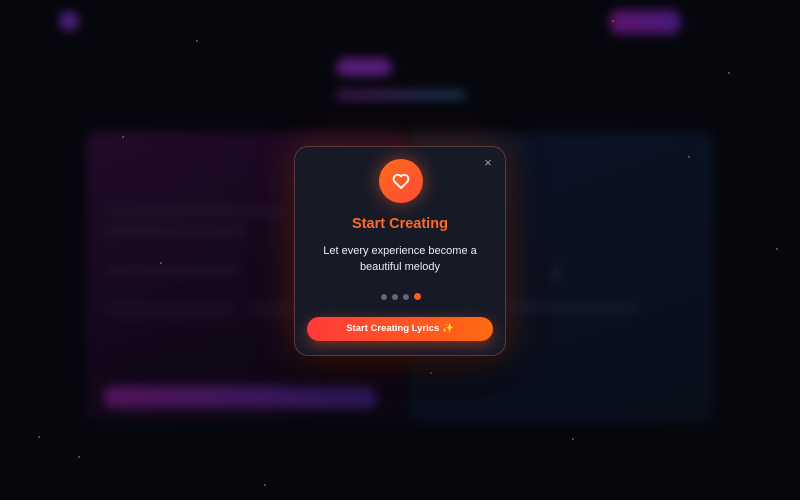 The image size is (800, 500). Describe the element at coordinates (400, 329) in the screenshot. I see `start-creating-lyrics-button: Start Creating Lyrics ✨` at that location.